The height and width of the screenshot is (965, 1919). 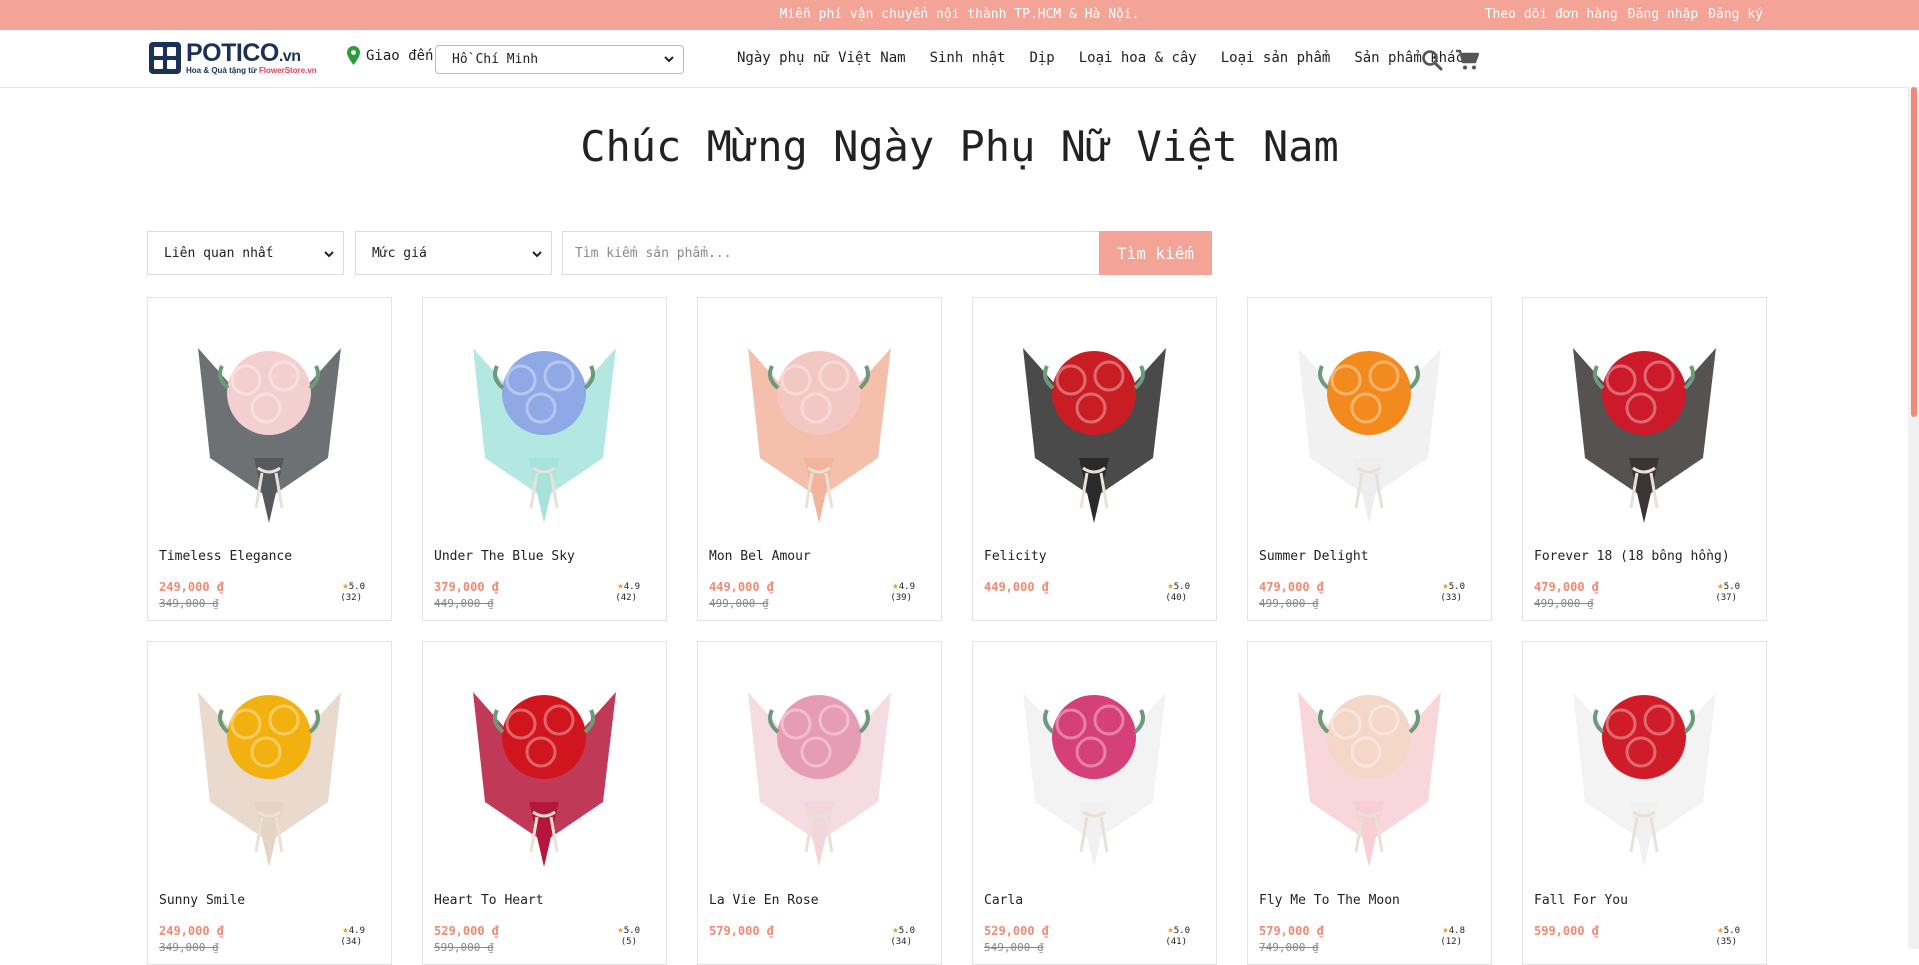 I want to click on product-card: Carla 529,000 ₫ 549,000 ₫ ★5.0 (41), so click(x=1094, y=803).